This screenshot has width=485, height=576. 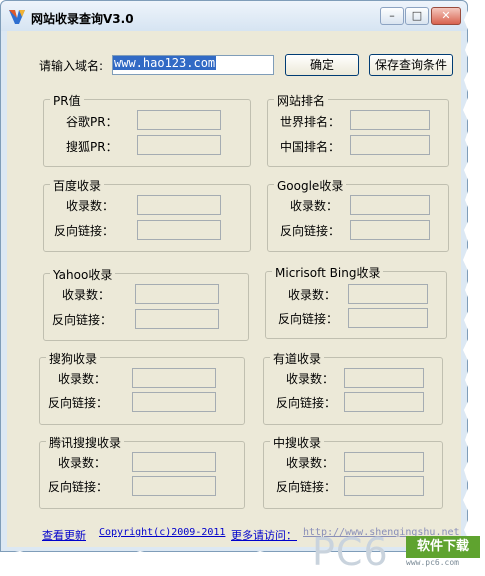 What do you see at coordinates (384, 402) in the screenshot?
I see `youdao-backlink-field` at bounding box center [384, 402].